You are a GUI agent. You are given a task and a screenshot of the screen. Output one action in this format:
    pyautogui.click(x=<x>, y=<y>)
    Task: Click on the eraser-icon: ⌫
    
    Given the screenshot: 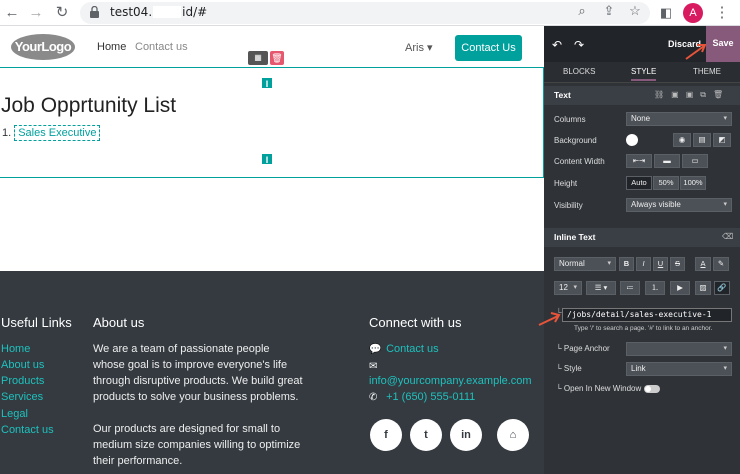 What is the action you would take?
    pyautogui.click(x=731, y=236)
    